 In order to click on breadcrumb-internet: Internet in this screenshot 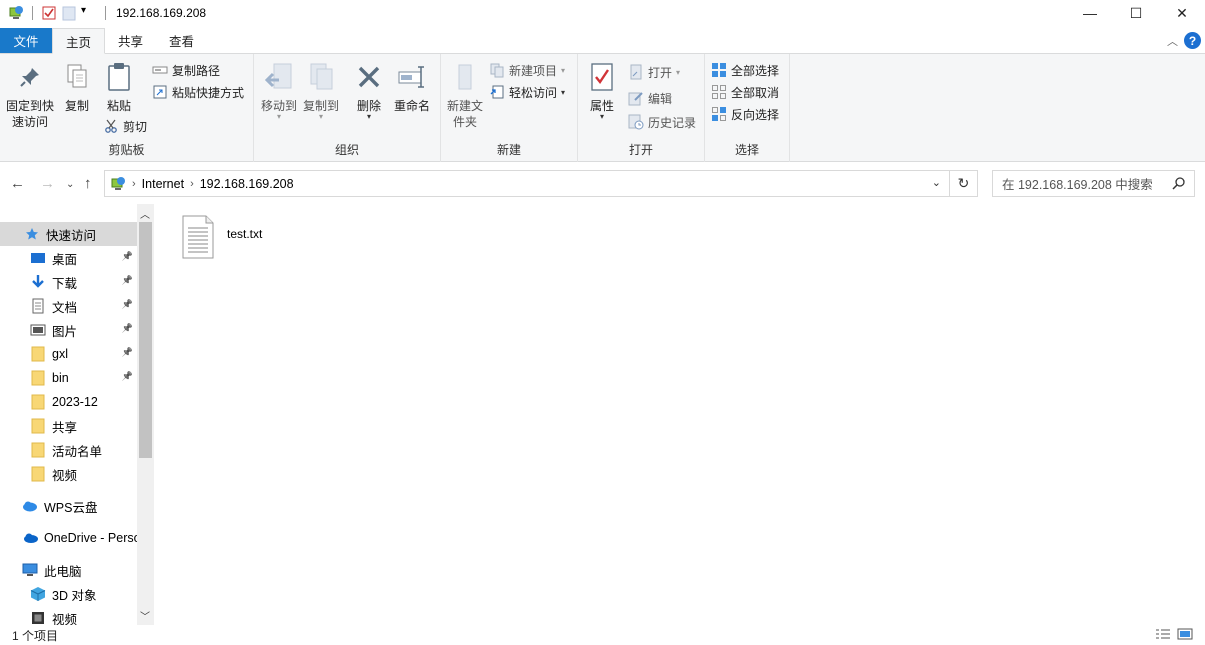, I will do `click(163, 184)`.